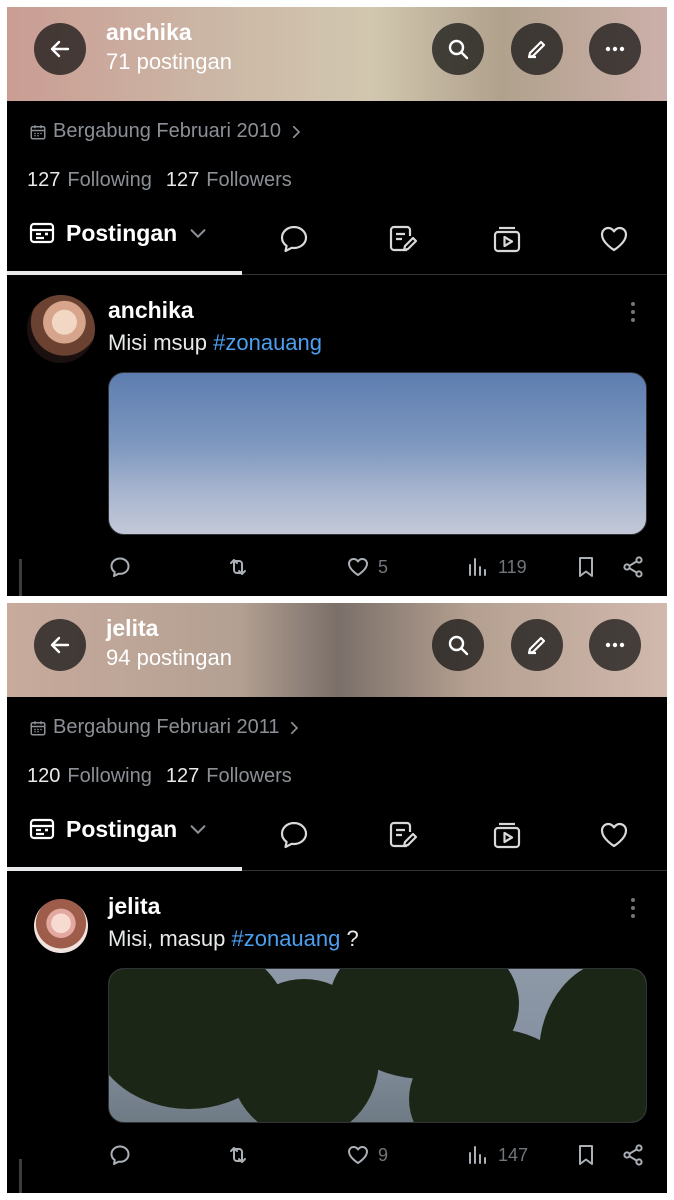 The height and width of the screenshot is (1200, 674). I want to click on post-actions: 5 119, so click(378, 568).